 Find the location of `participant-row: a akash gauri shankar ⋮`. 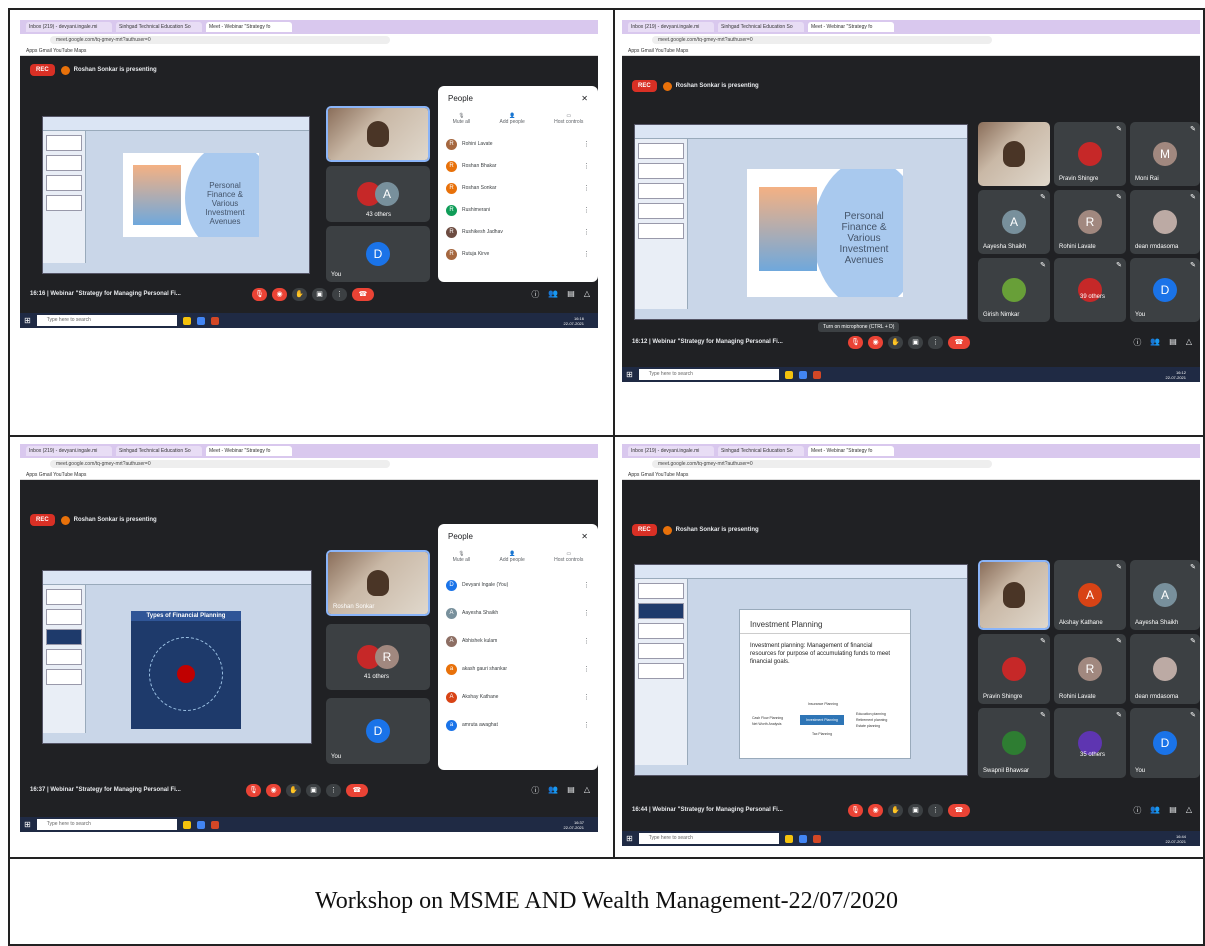

participant-row: a akash gauri shankar ⋮ is located at coordinates (518, 669).